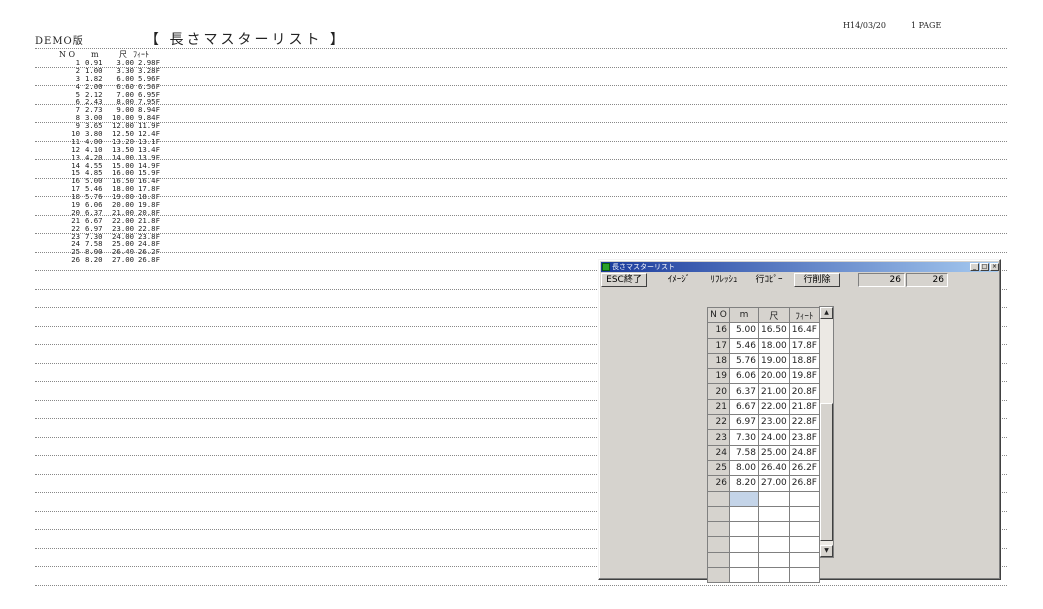 This screenshot has width=1043, height=609. Describe the element at coordinates (624, 280) in the screenshot. I see `exit-button: ESC終了` at that location.